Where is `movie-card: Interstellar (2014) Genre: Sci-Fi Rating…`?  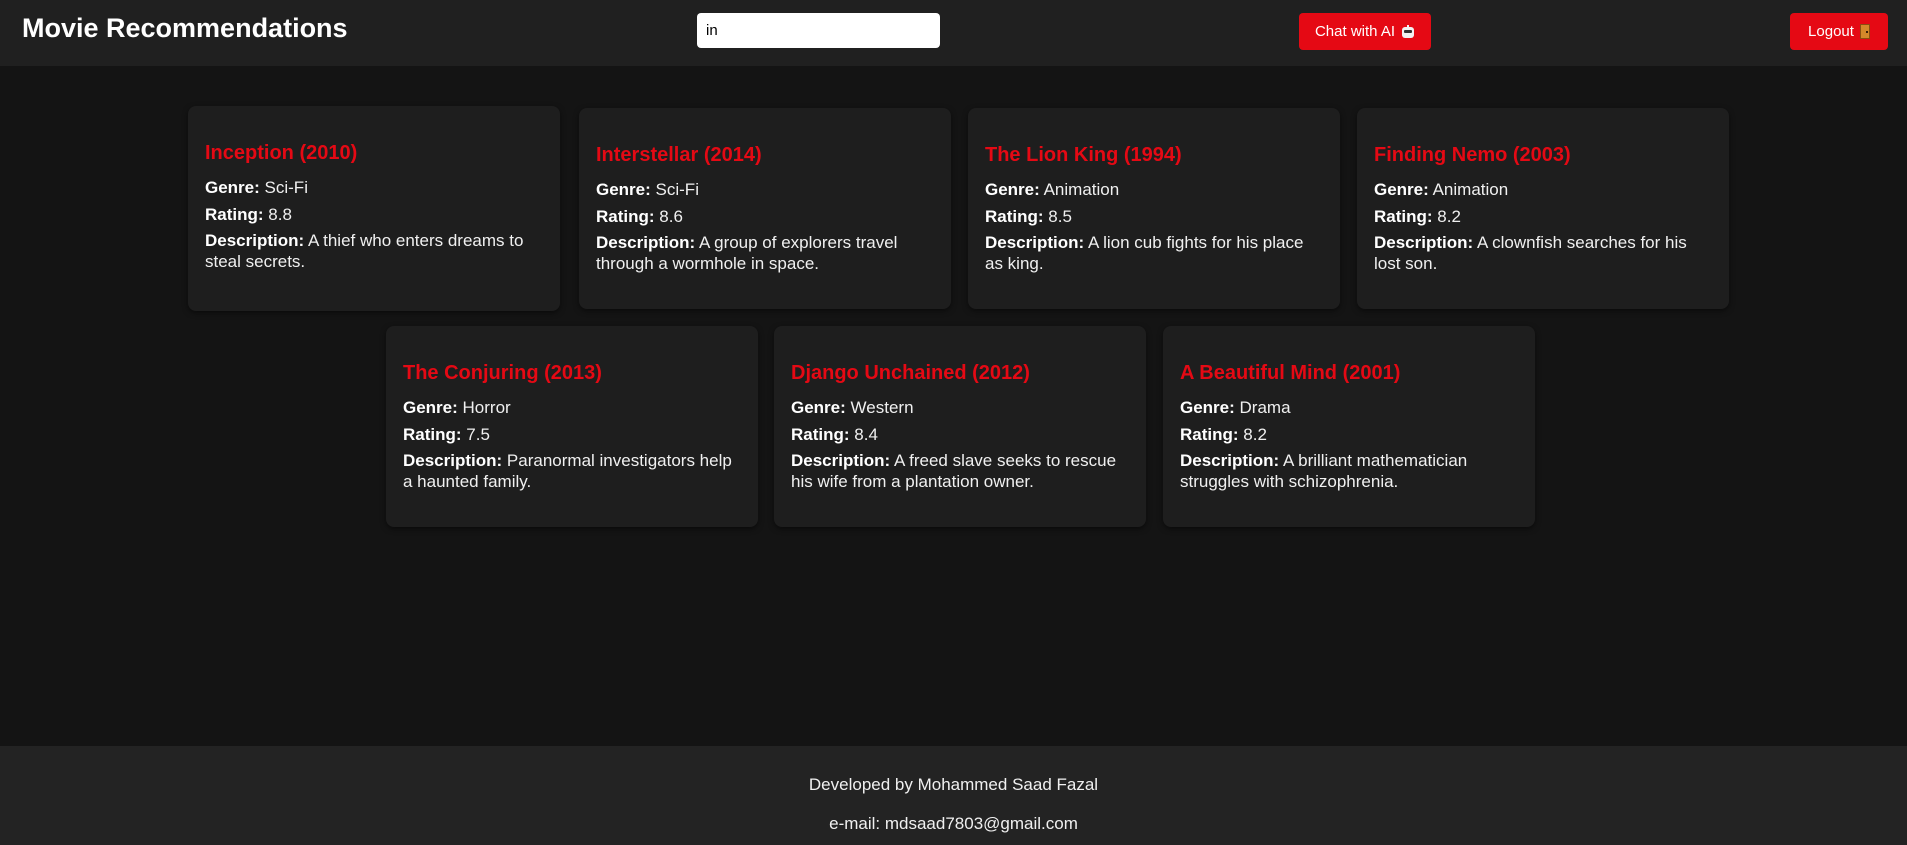 movie-card: Interstellar (2014) Genre: Sci-Fi Rating… is located at coordinates (765, 208).